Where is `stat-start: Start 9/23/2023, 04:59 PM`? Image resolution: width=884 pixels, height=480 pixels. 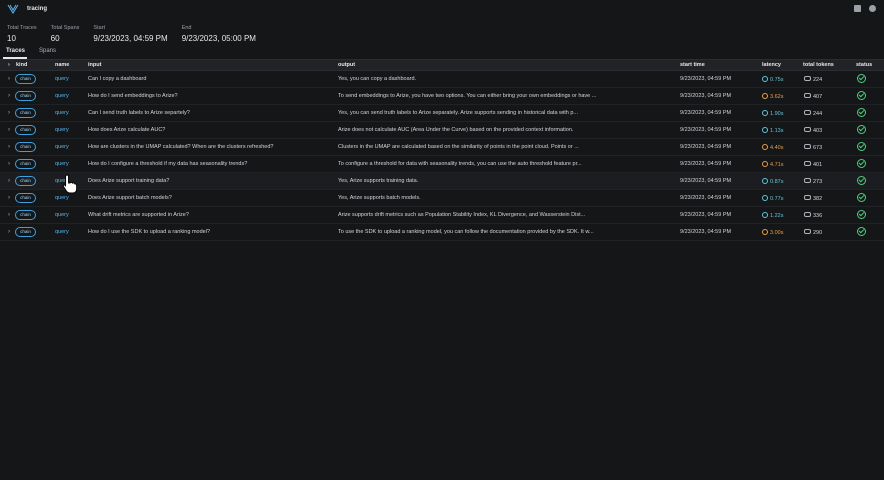
stat-start: Start 9/23/2023, 04:59 PM is located at coordinates (130, 34).